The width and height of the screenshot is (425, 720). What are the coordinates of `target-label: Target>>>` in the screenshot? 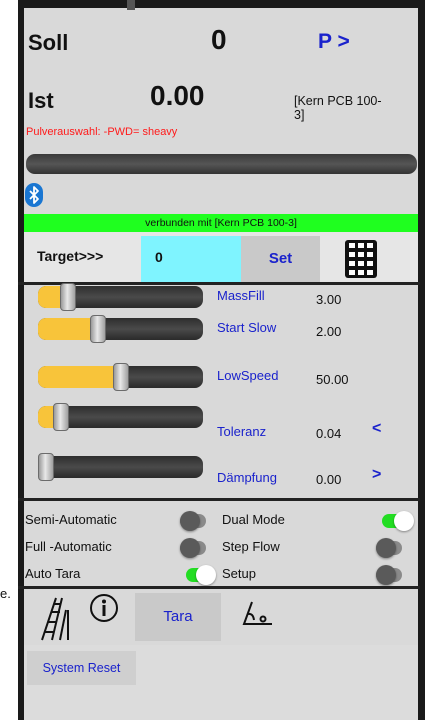 It's located at (70, 256).